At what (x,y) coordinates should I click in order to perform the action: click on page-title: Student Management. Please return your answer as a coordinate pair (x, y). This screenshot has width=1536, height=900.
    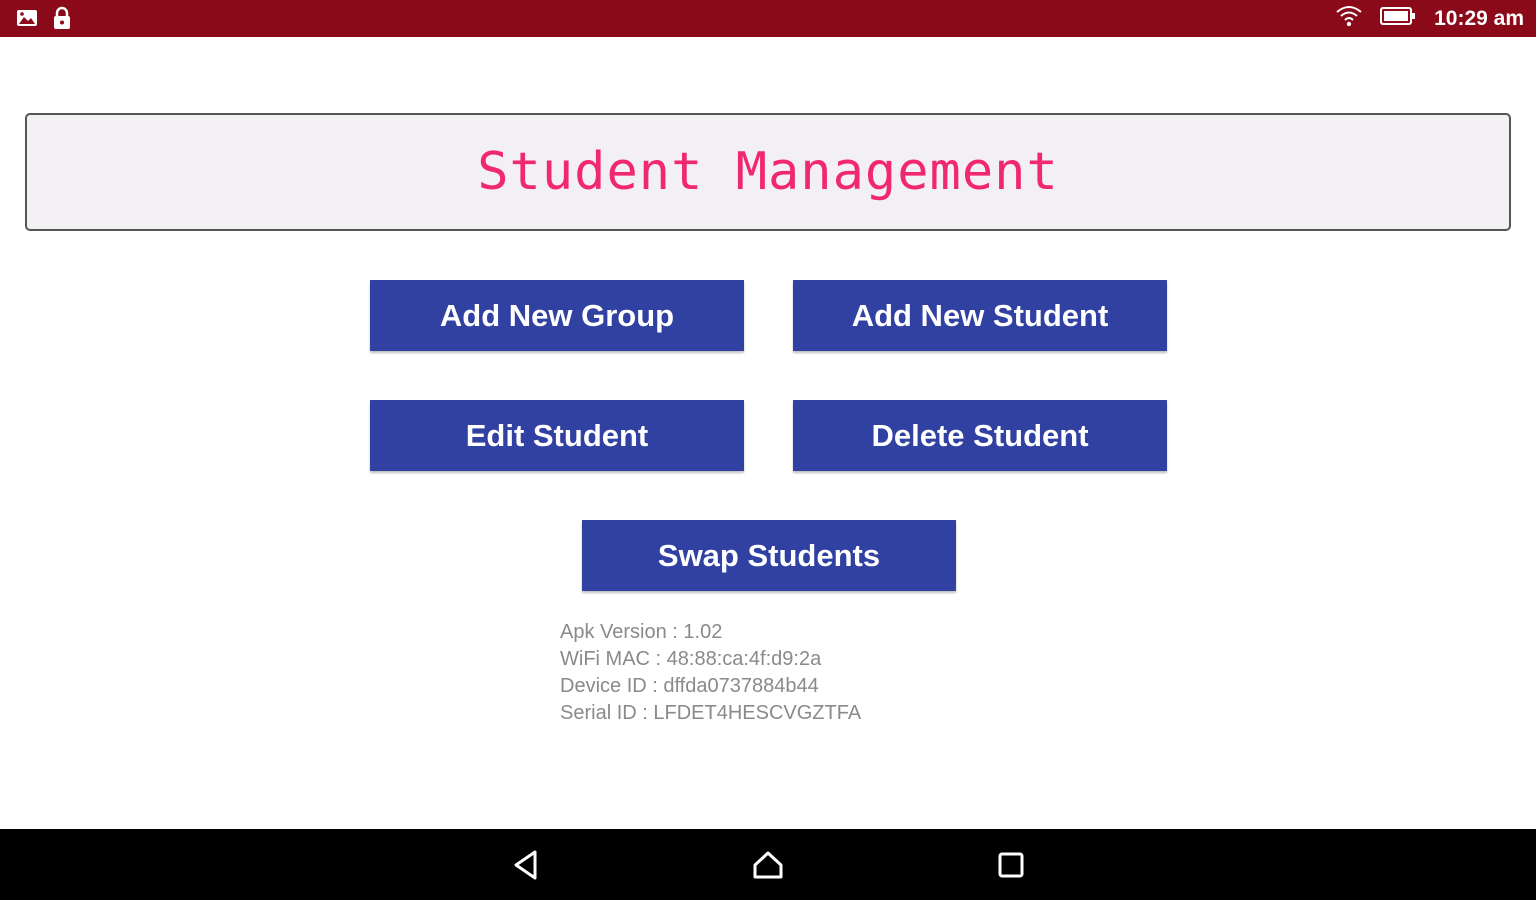
    Looking at the image, I should click on (768, 172).